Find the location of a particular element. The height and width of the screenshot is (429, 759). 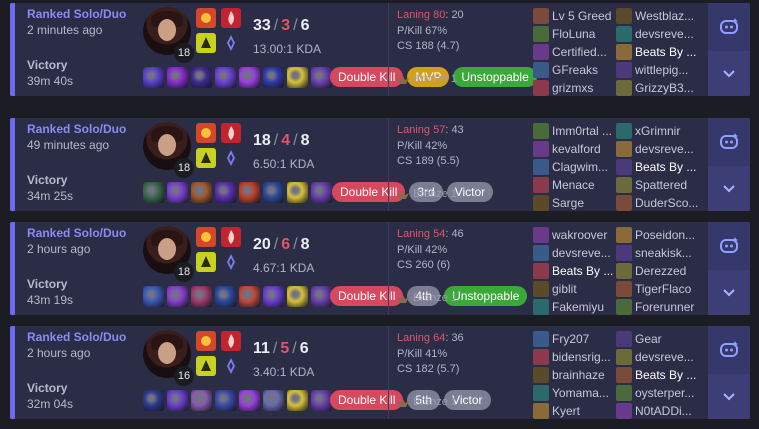

player-name: Sarge is located at coordinates (584, 203).